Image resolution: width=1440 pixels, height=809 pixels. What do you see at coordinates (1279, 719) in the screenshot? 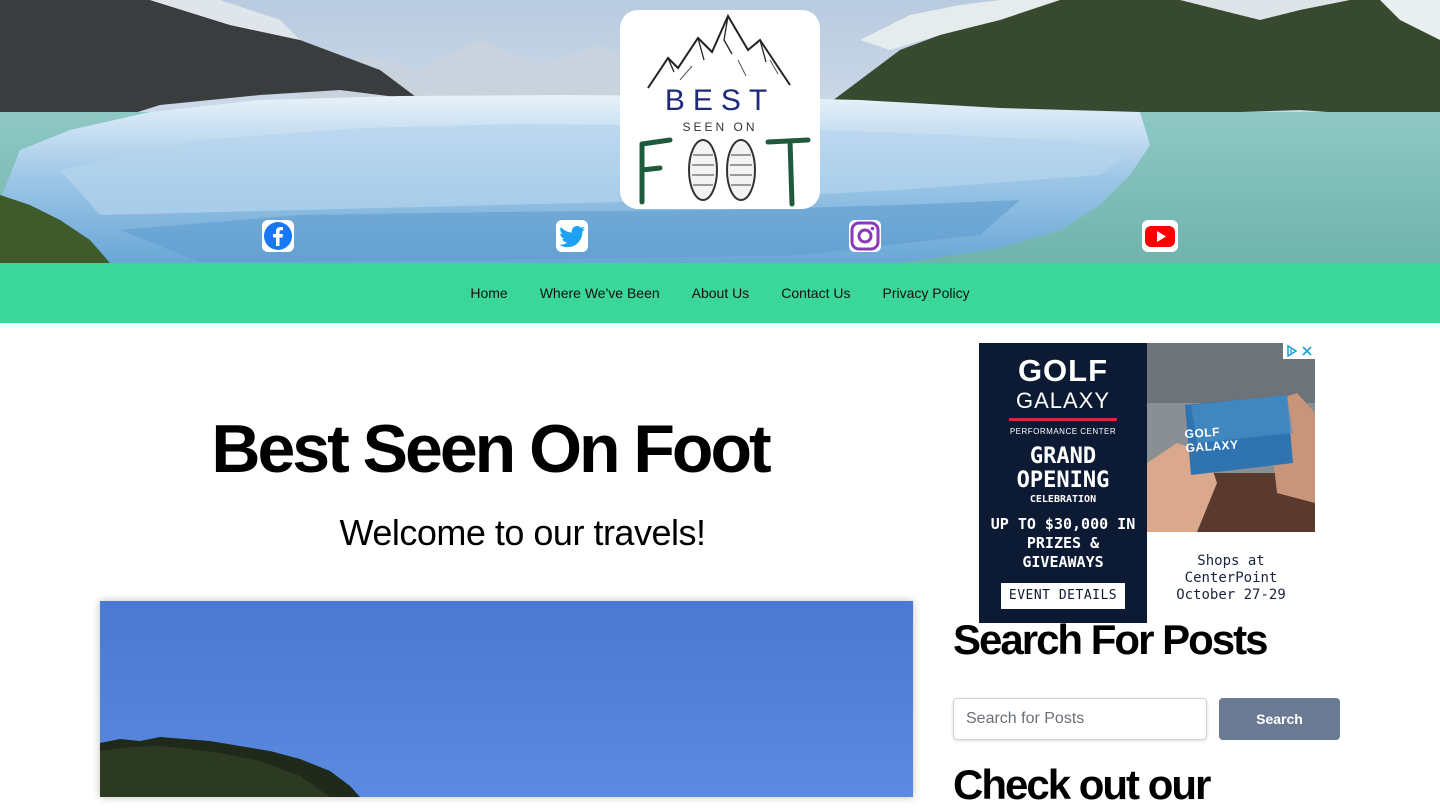
I see `search-button: Search` at bounding box center [1279, 719].